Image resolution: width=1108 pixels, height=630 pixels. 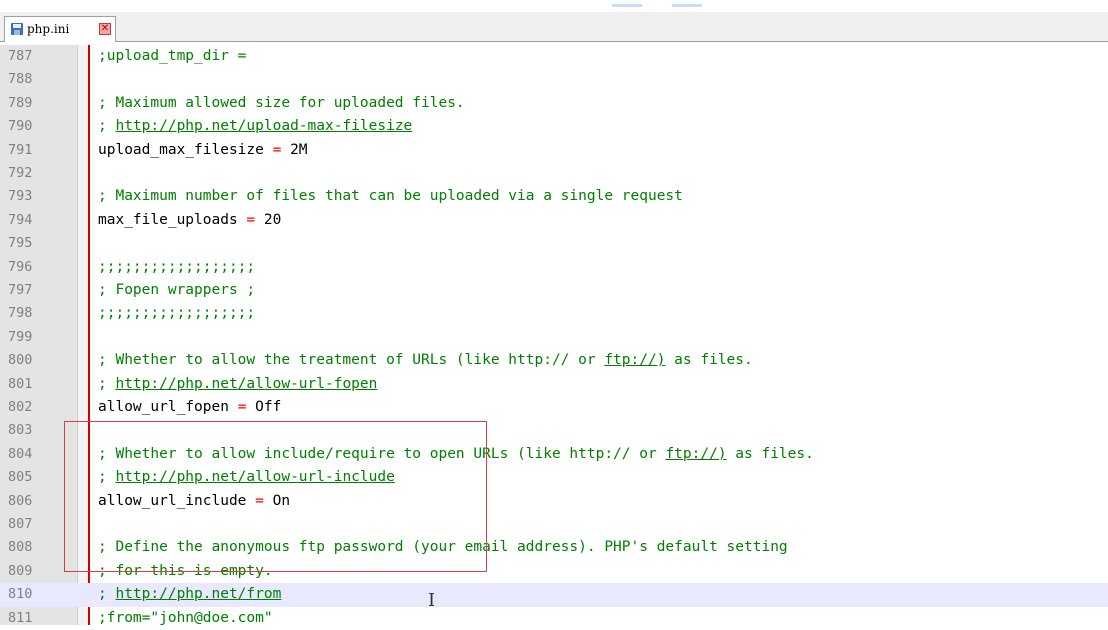 What do you see at coordinates (554, 220) in the screenshot?
I see `code-line: 794 max_file_uploads = 20` at bounding box center [554, 220].